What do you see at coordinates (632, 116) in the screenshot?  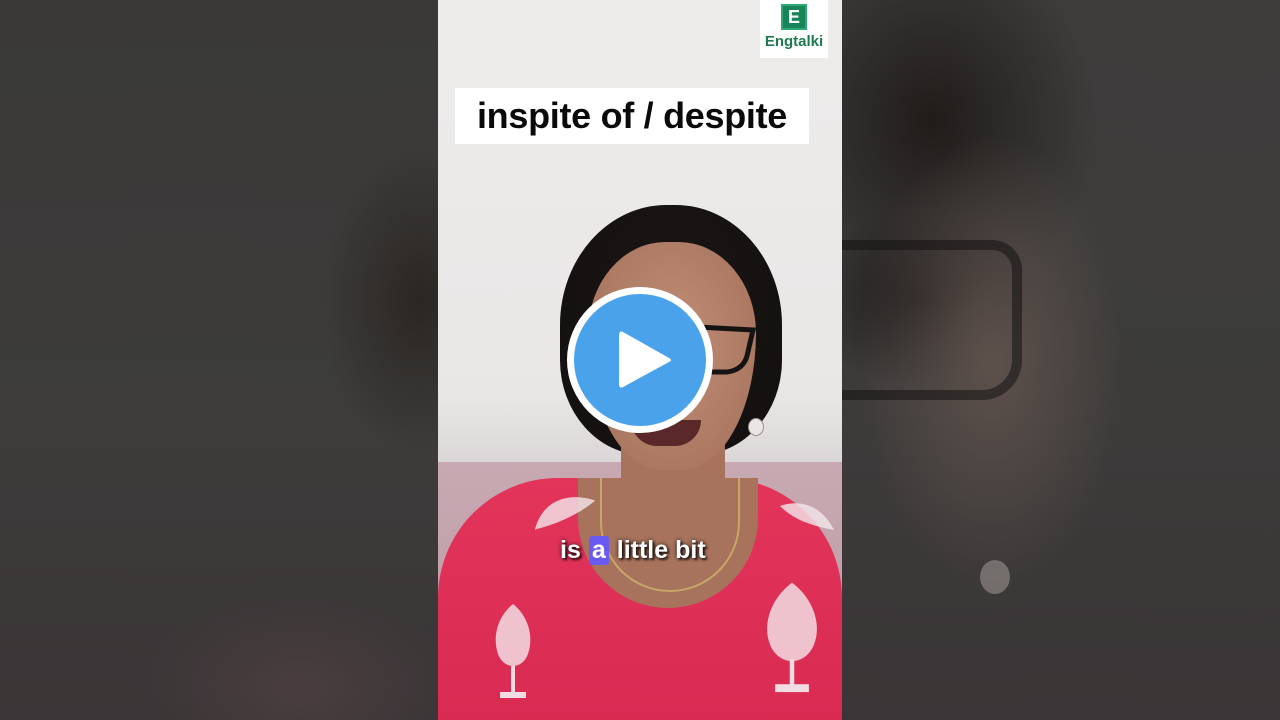 I see `video-title-overlay: inspite of / despite` at bounding box center [632, 116].